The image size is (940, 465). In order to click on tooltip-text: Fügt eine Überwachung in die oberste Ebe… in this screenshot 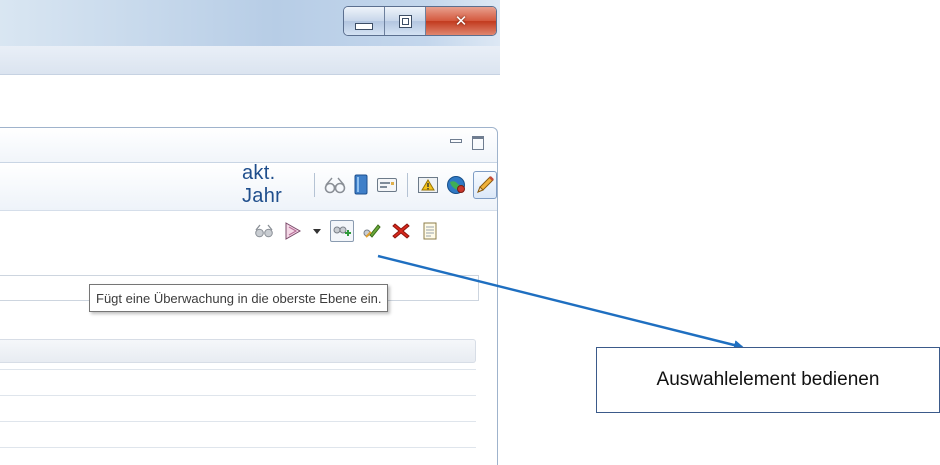, I will do `click(239, 298)`.